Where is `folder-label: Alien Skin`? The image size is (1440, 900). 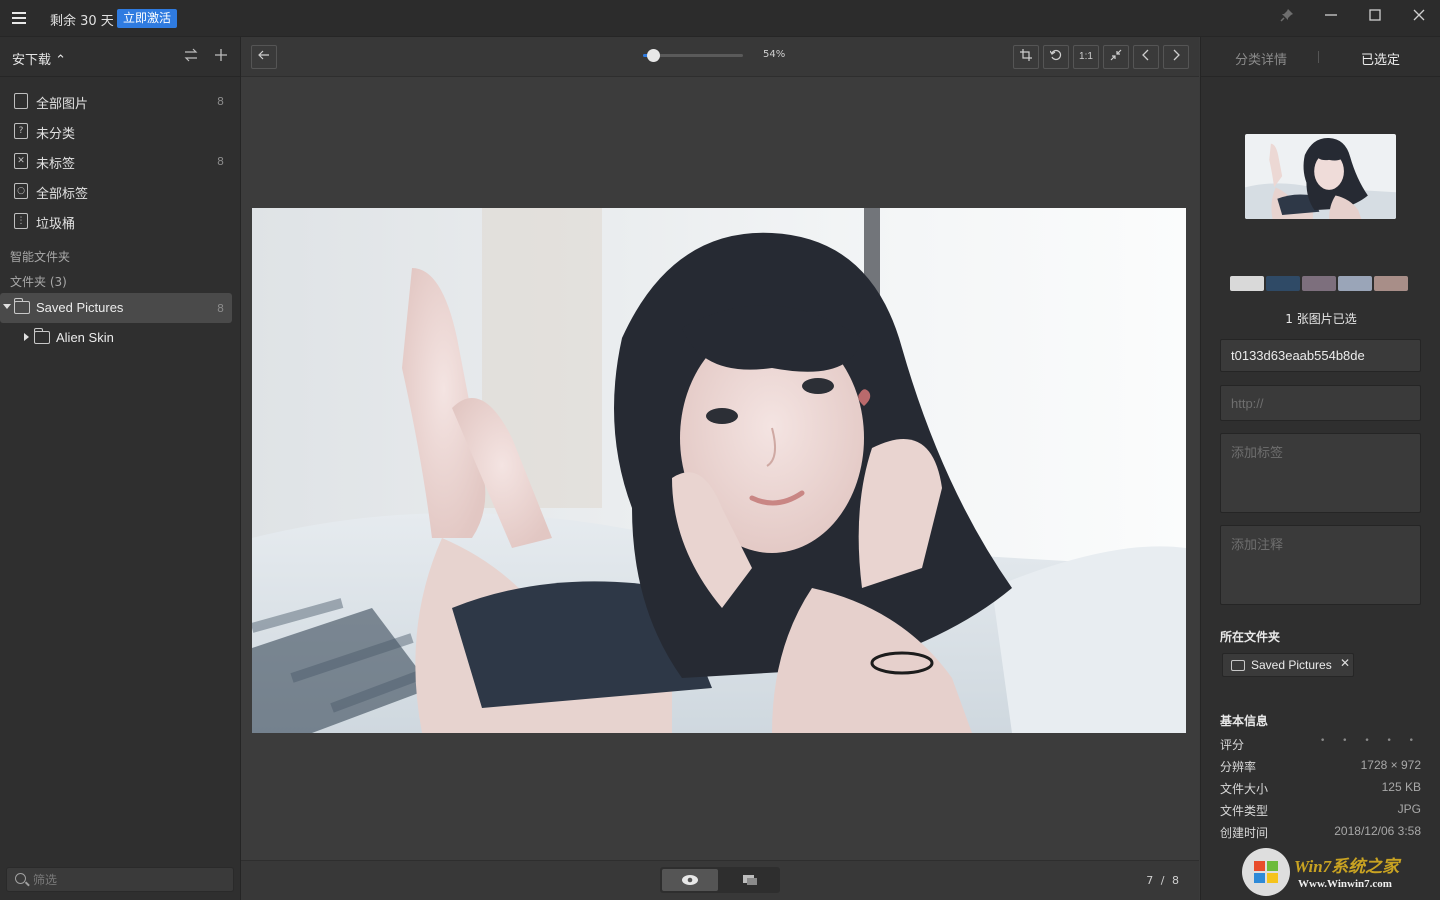
folder-label: Alien Skin is located at coordinates (85, 337).